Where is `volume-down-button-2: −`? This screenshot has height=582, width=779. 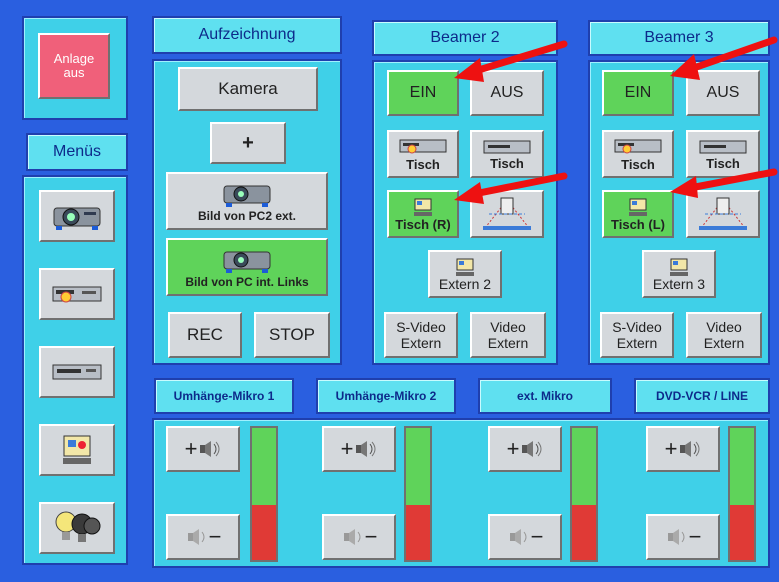 volume-down-button-2: − is located at coordinates (359, 537).